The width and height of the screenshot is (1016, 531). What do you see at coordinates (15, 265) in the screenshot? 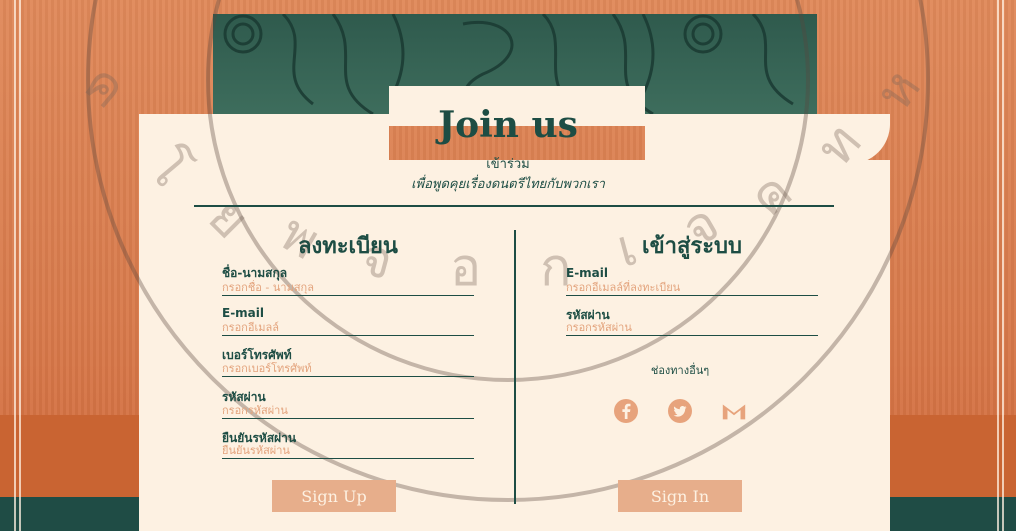
I see `border-line-left` at bounding box center [15, 265].